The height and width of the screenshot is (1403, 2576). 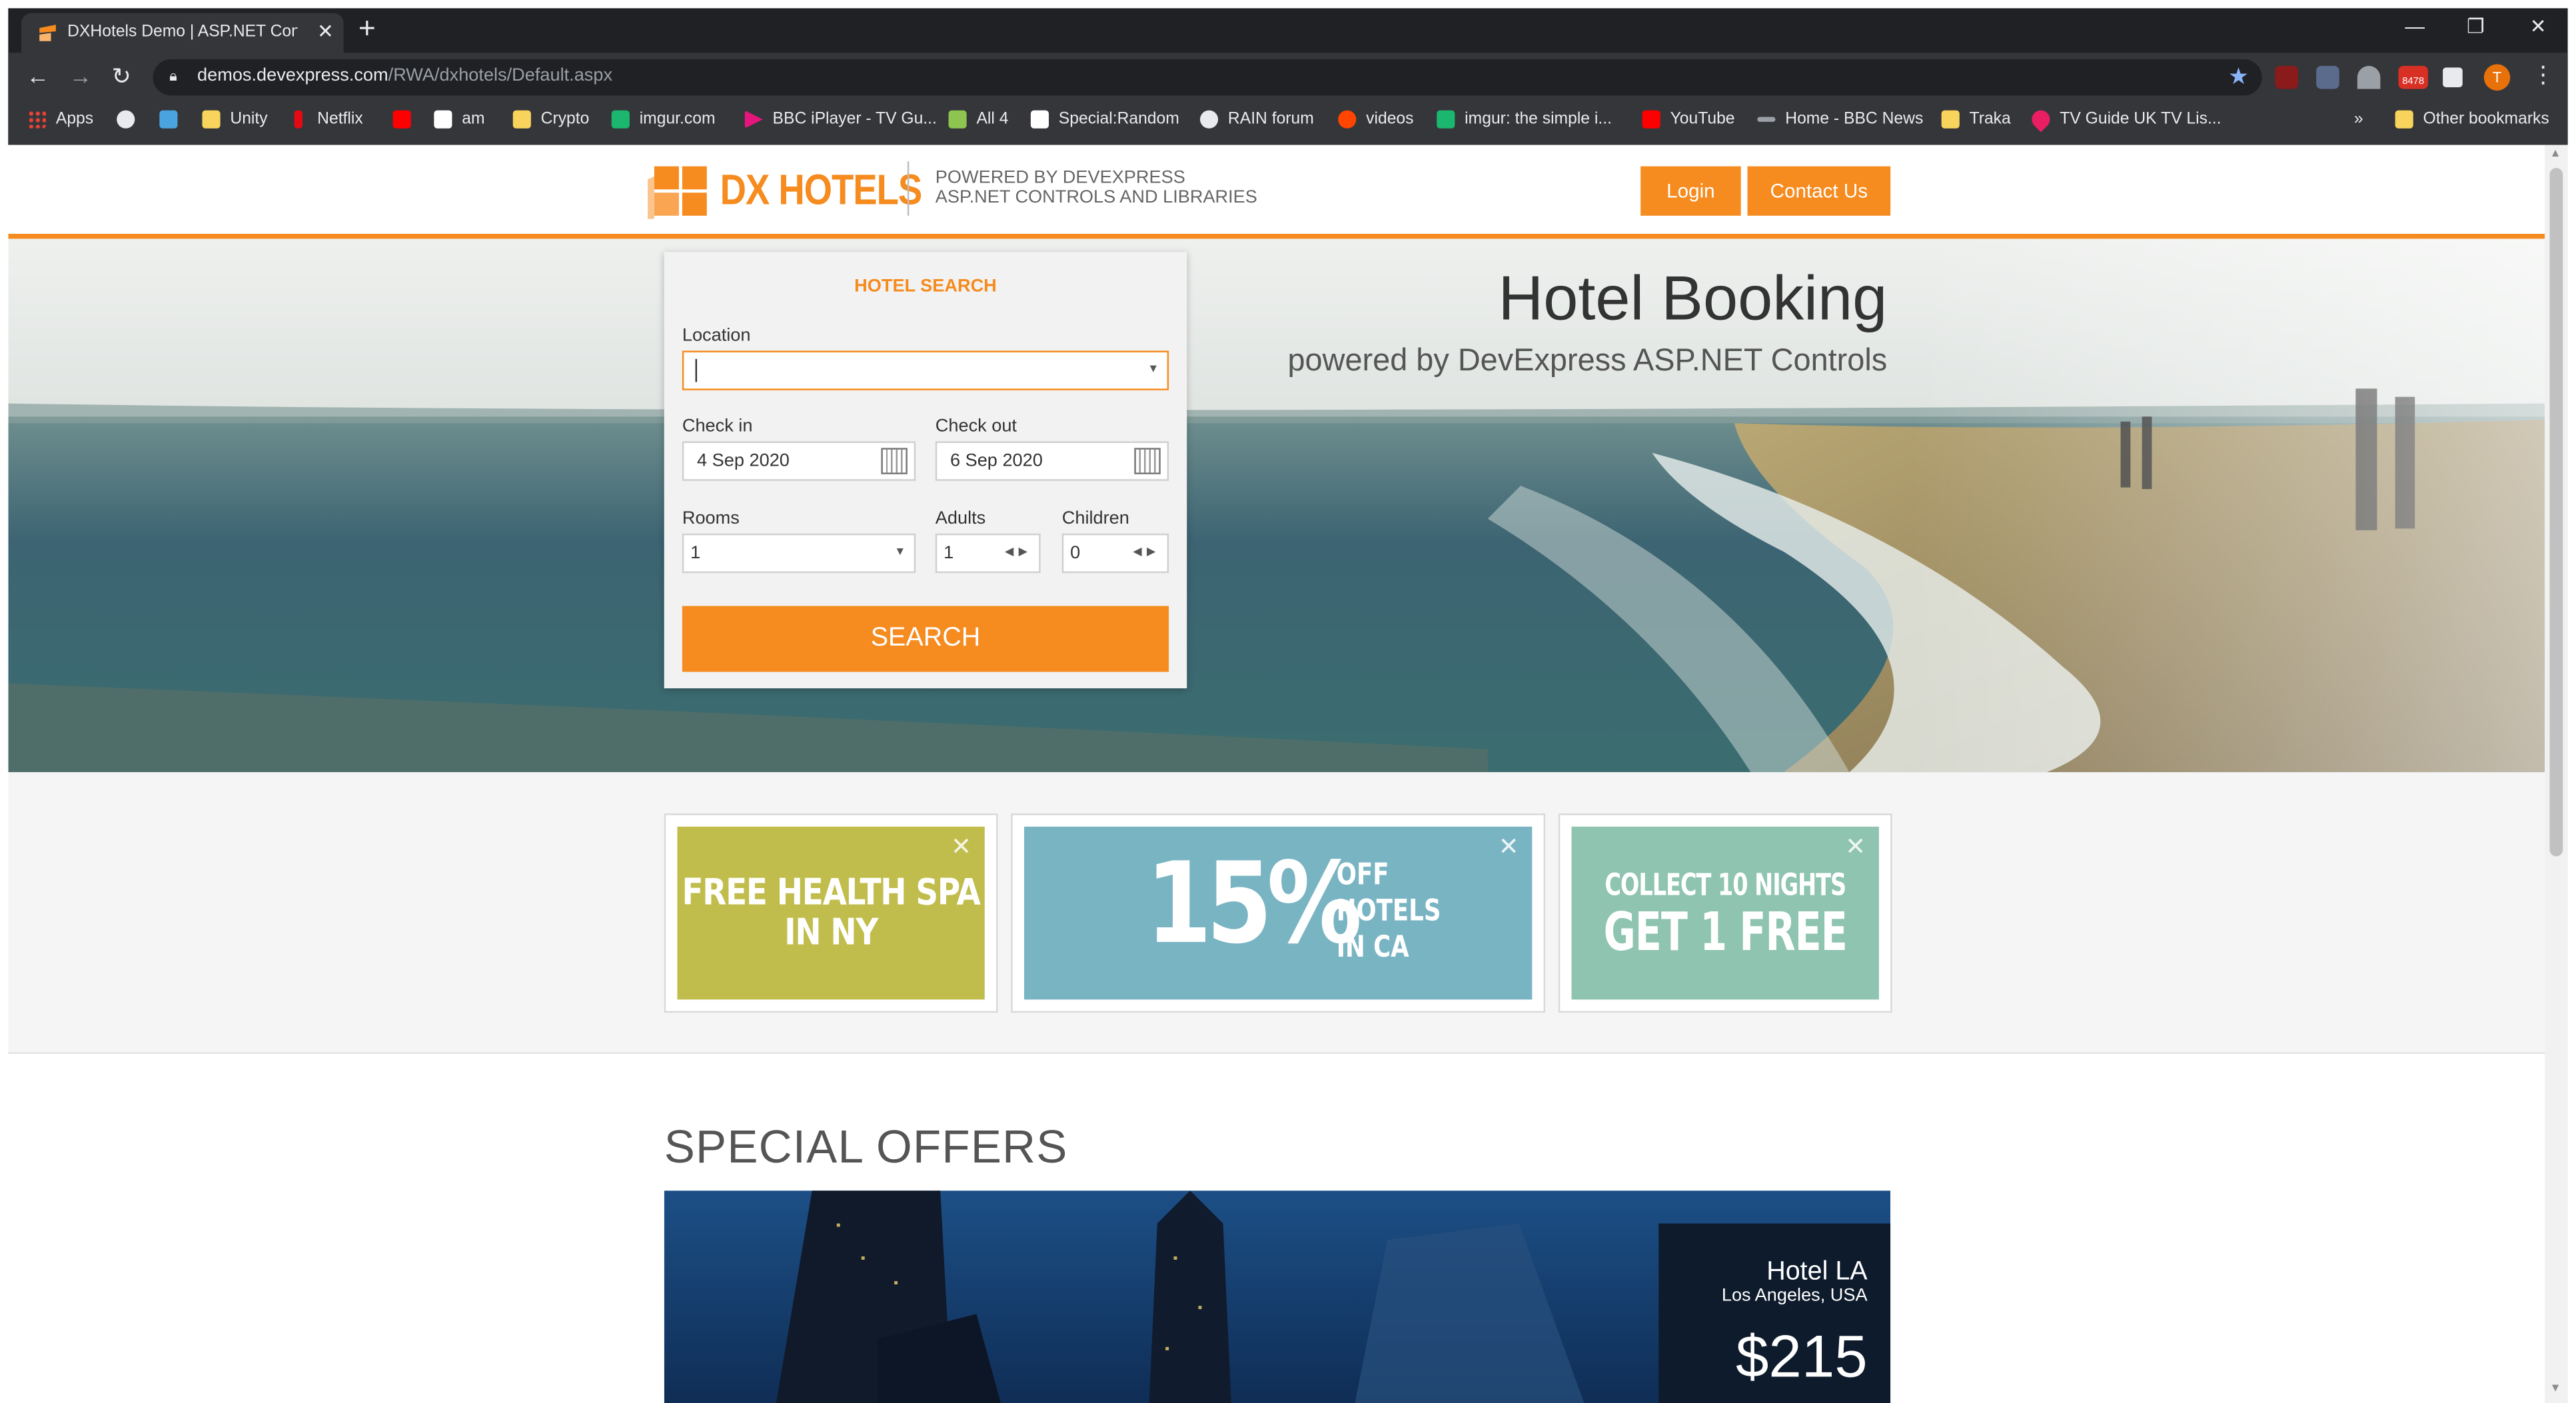 What do you see at coordinates (1817, 1272) in the screenshot?
I see `offer-hotel-name: Hotel LA` at bounding box center [1817, 1272].